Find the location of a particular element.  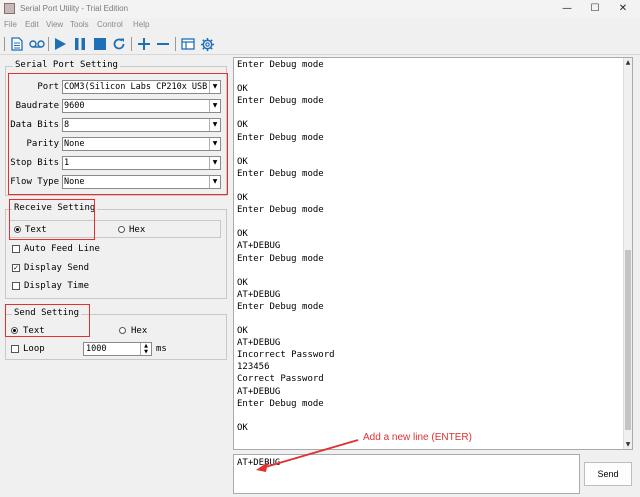

gear-icon is located at coordinates (207, 44).